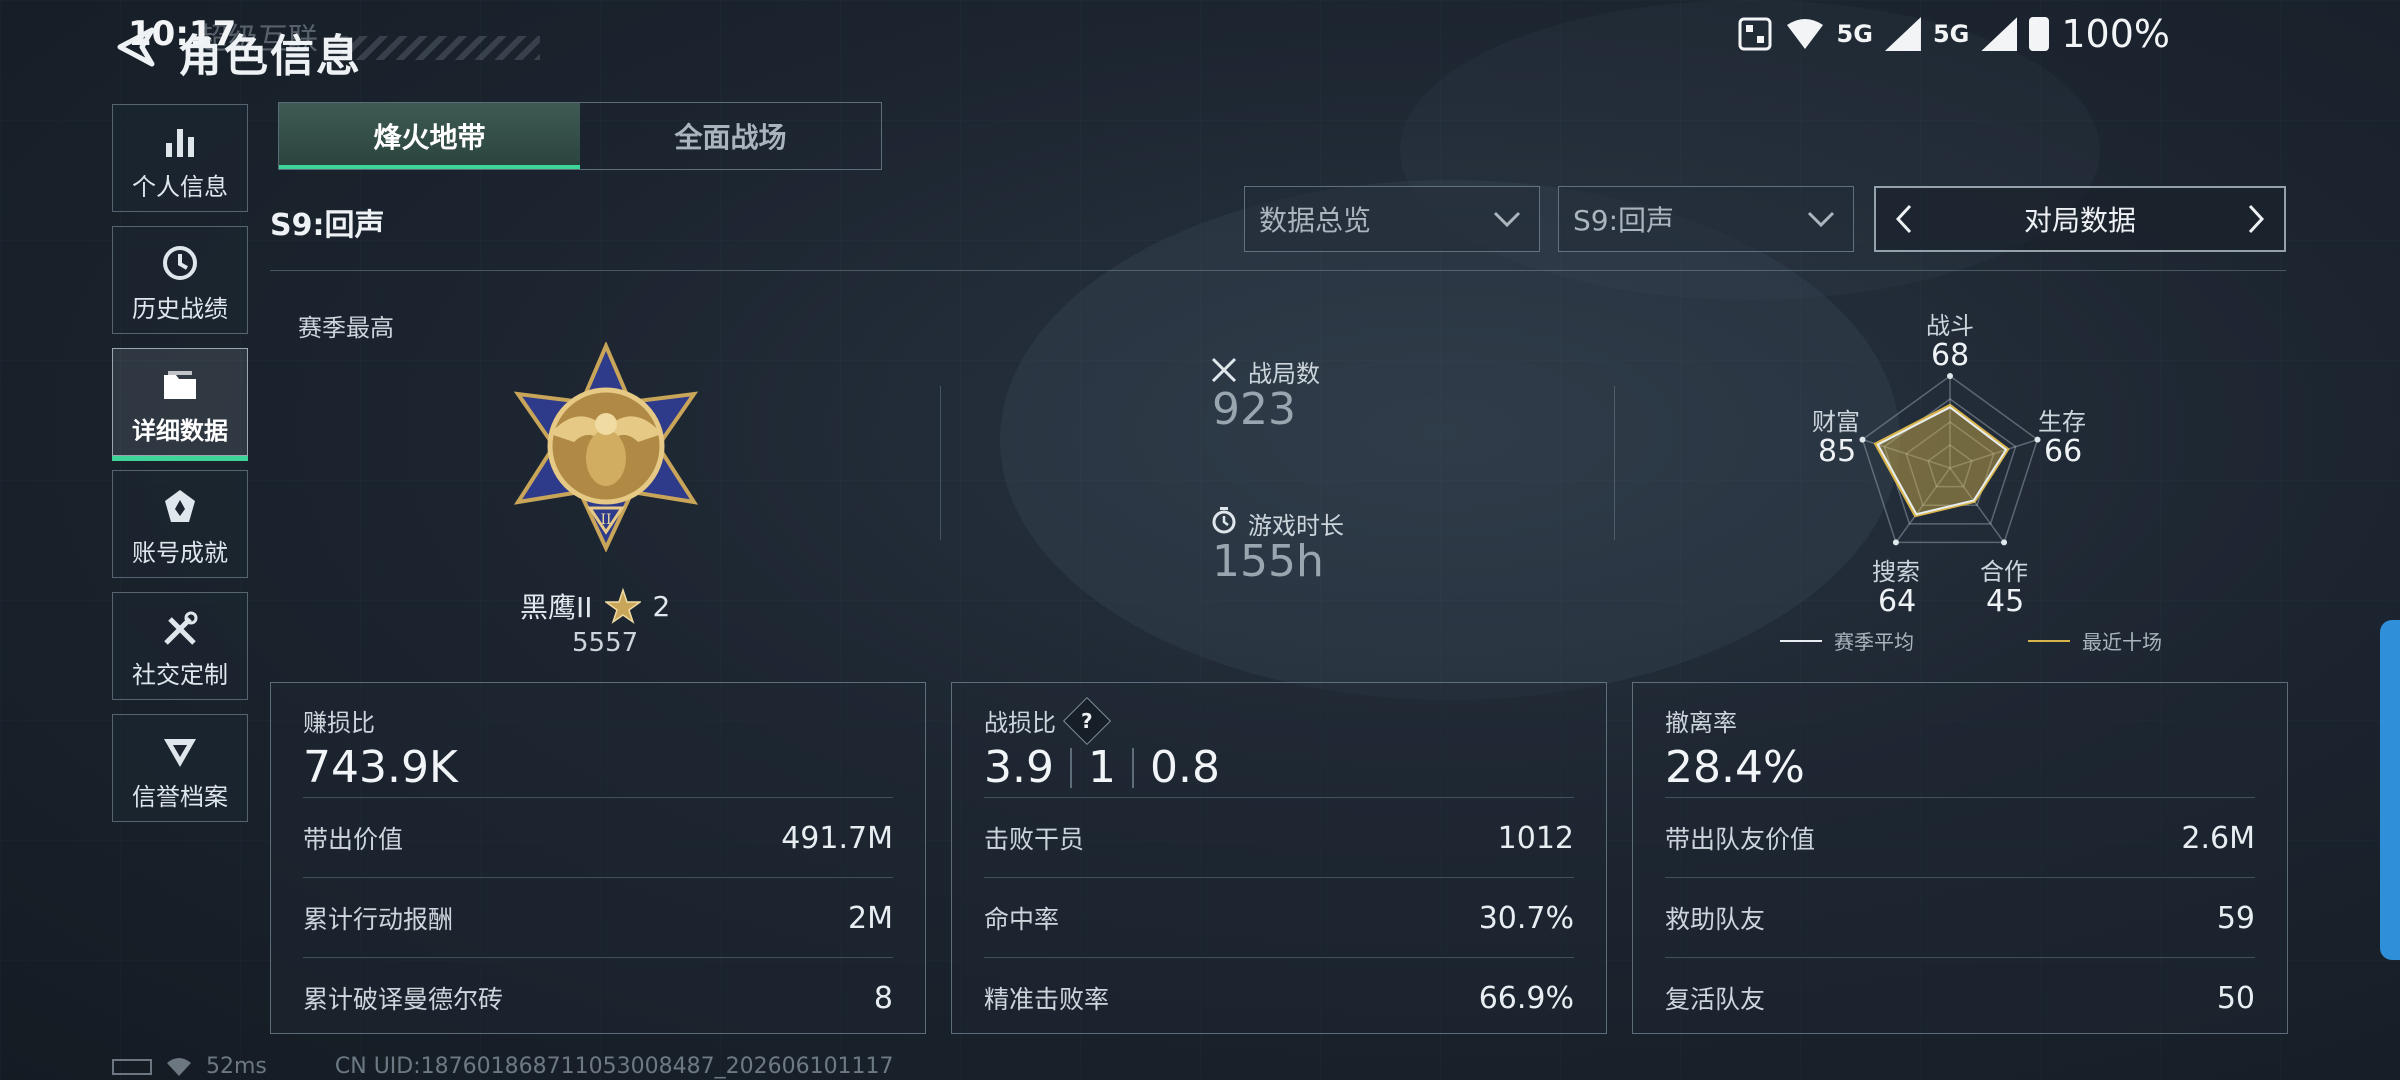 The image size is (2400, 1080). I want to click on table-row: 带出价值 491.7M, so click(598, 837).